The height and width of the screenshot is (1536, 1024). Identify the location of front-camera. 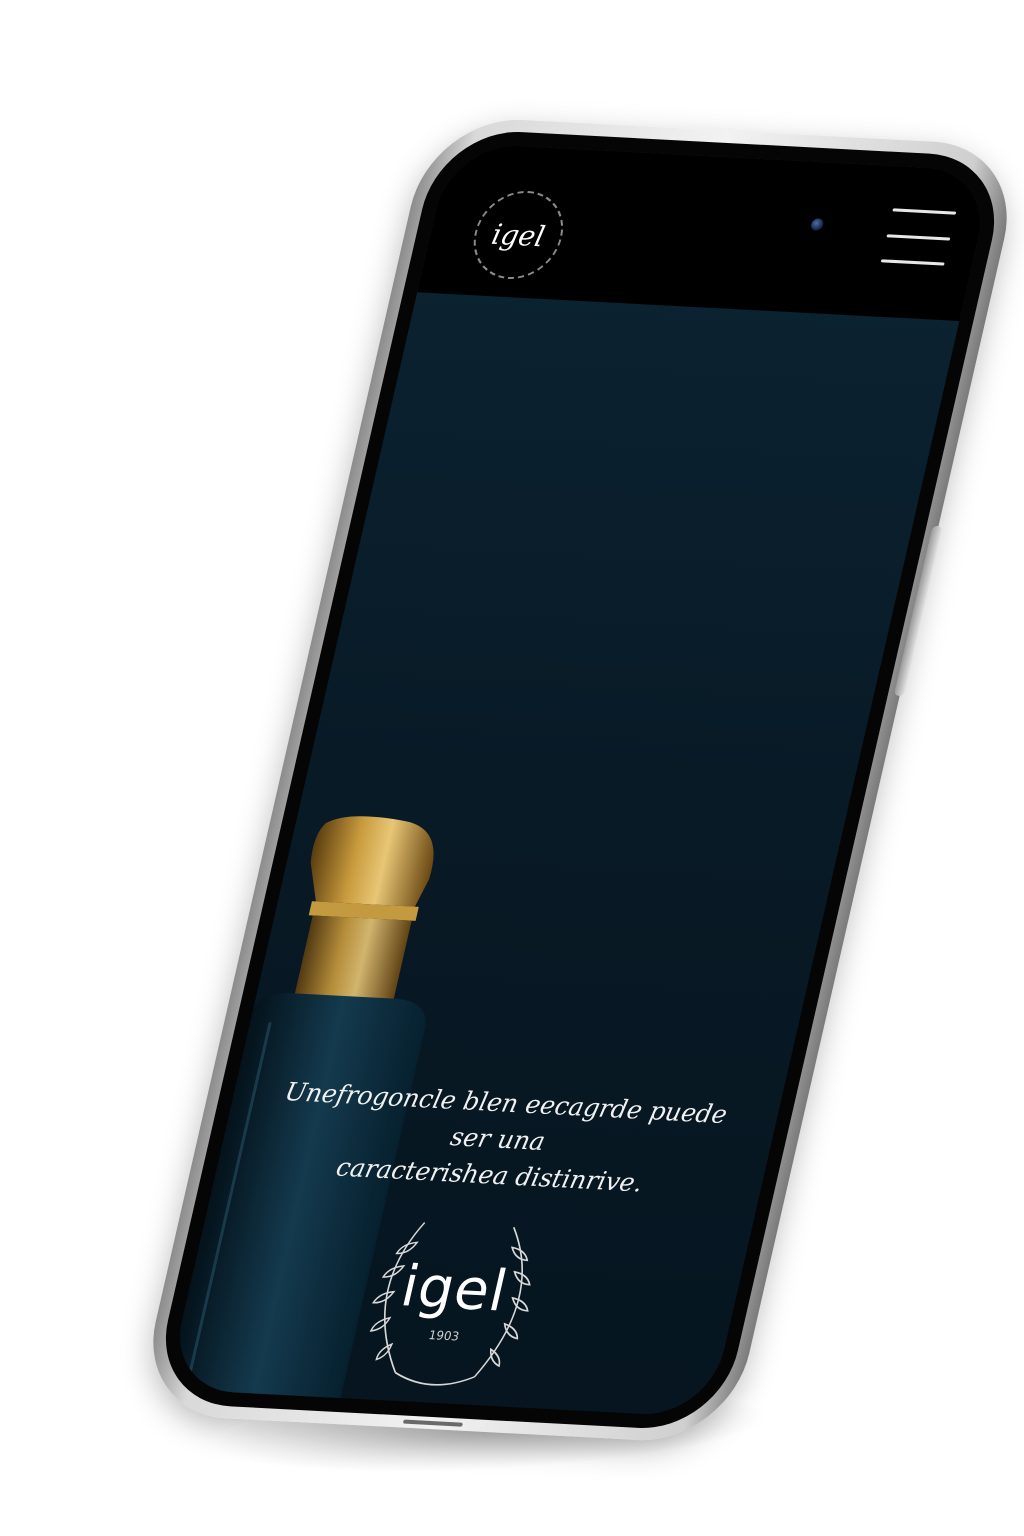
(817, 224).